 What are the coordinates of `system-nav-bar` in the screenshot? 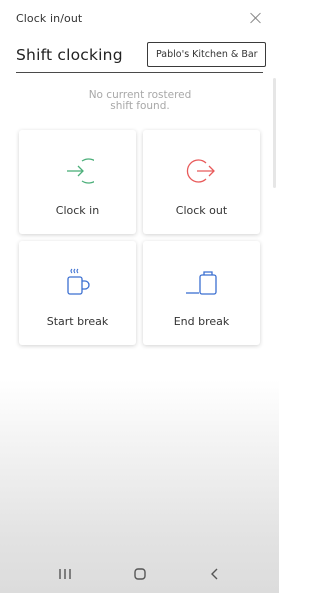 It's located at (139, 574).